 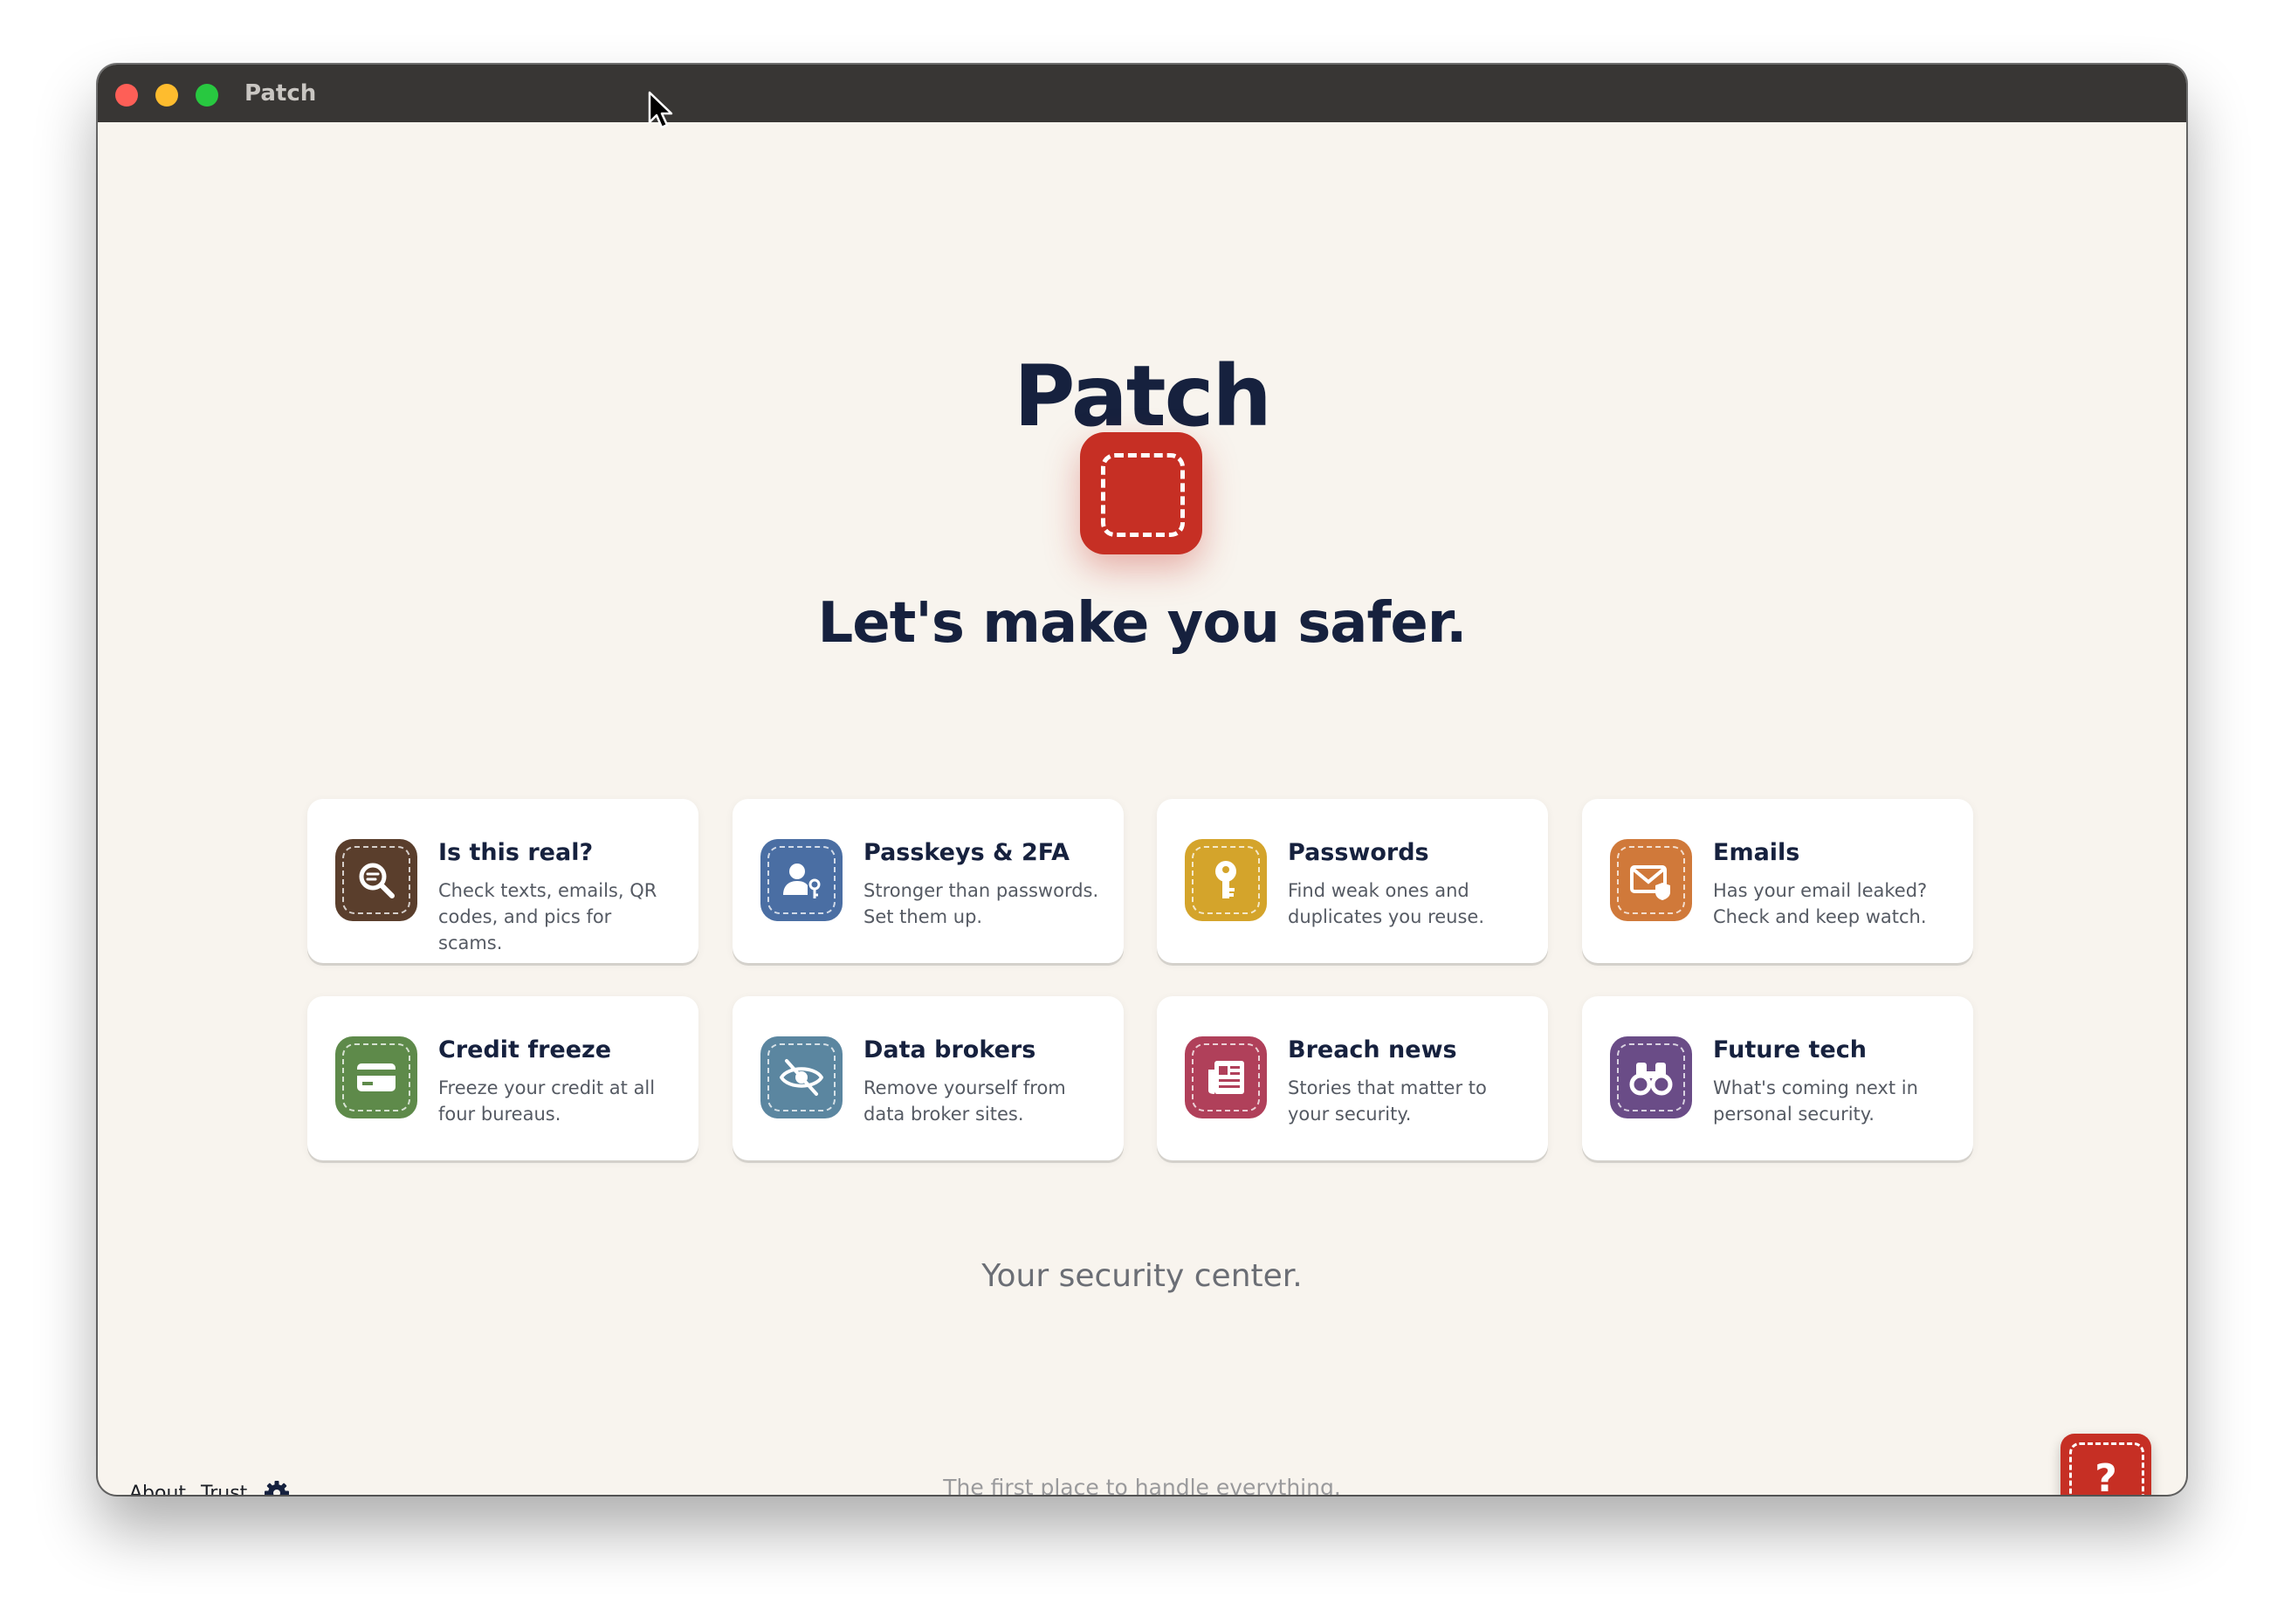 I want to click on card-description: Freeze your credit at all four bureaus., so click(x=547, y=1101).